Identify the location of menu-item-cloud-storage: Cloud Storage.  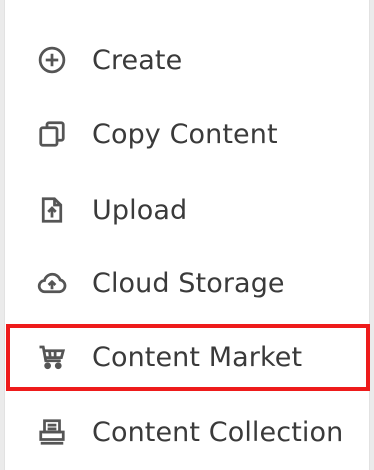
(188, 283).